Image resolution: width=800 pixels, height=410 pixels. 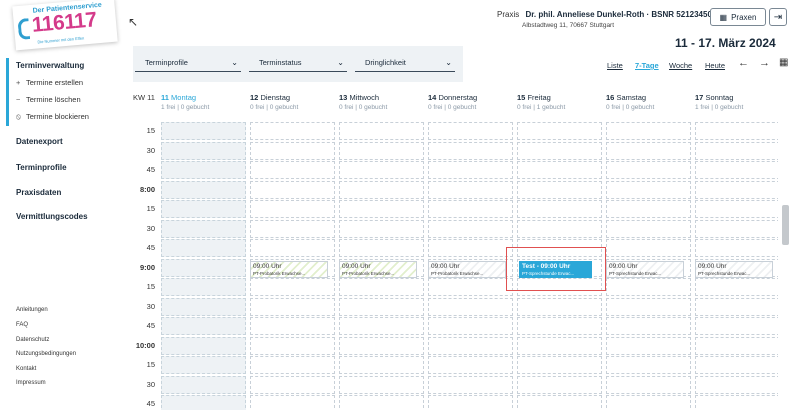 What do you see at coordinates (647, 65) in the screenshot?
I see `view-7-tage: 7-Tage` at bounding box center [647, 65].